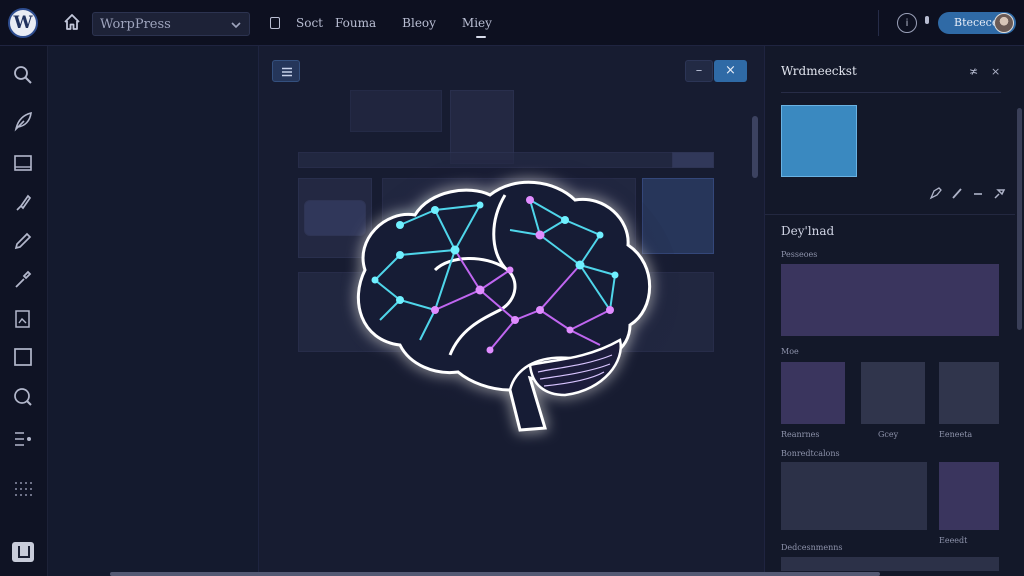 Image resolution: width=1024 pixels, height=576 pixels. What do you see at coordinates (477, 27) in the screenshot?
I see `nav-item-4: Miey` at bounding box center [477, 27].